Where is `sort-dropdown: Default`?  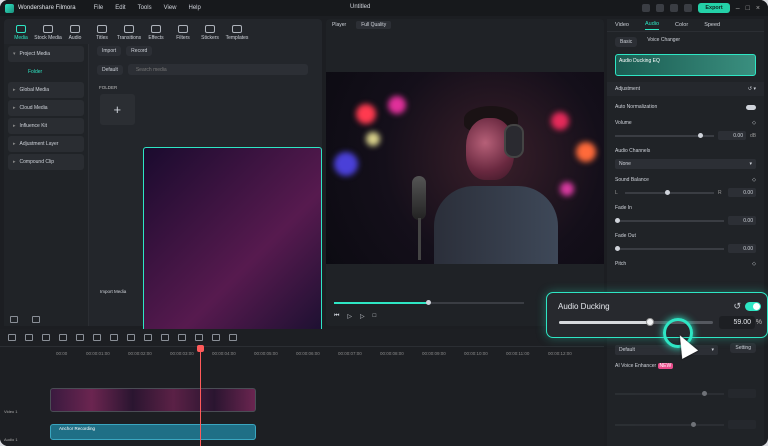 sort-dropdown: Default is located at coordinates (110, 69).